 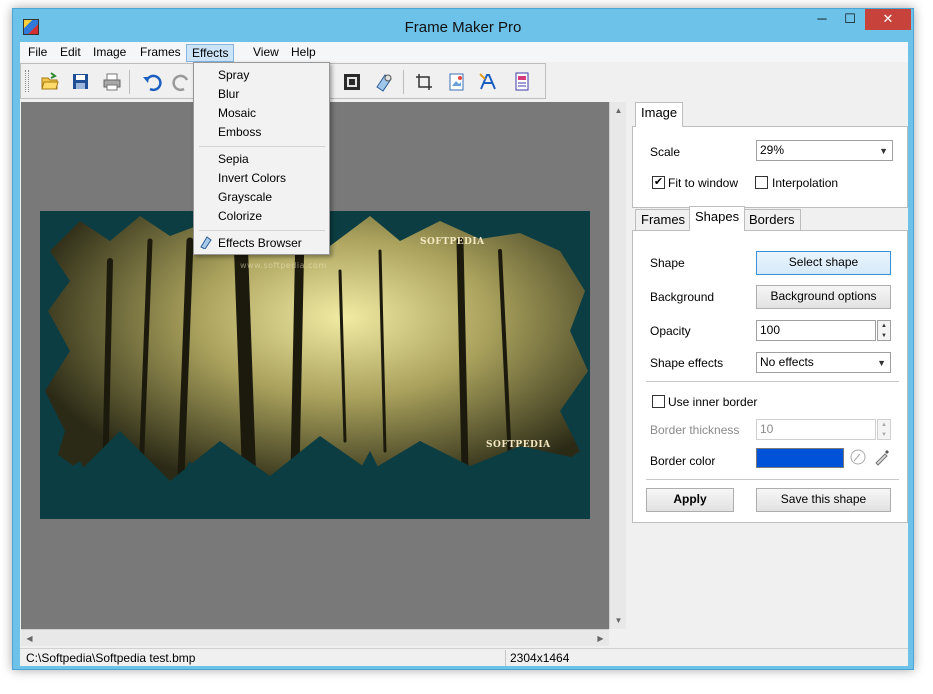 I want to click on effect-mosaic: Mosaic, so click(x=237, y=113).